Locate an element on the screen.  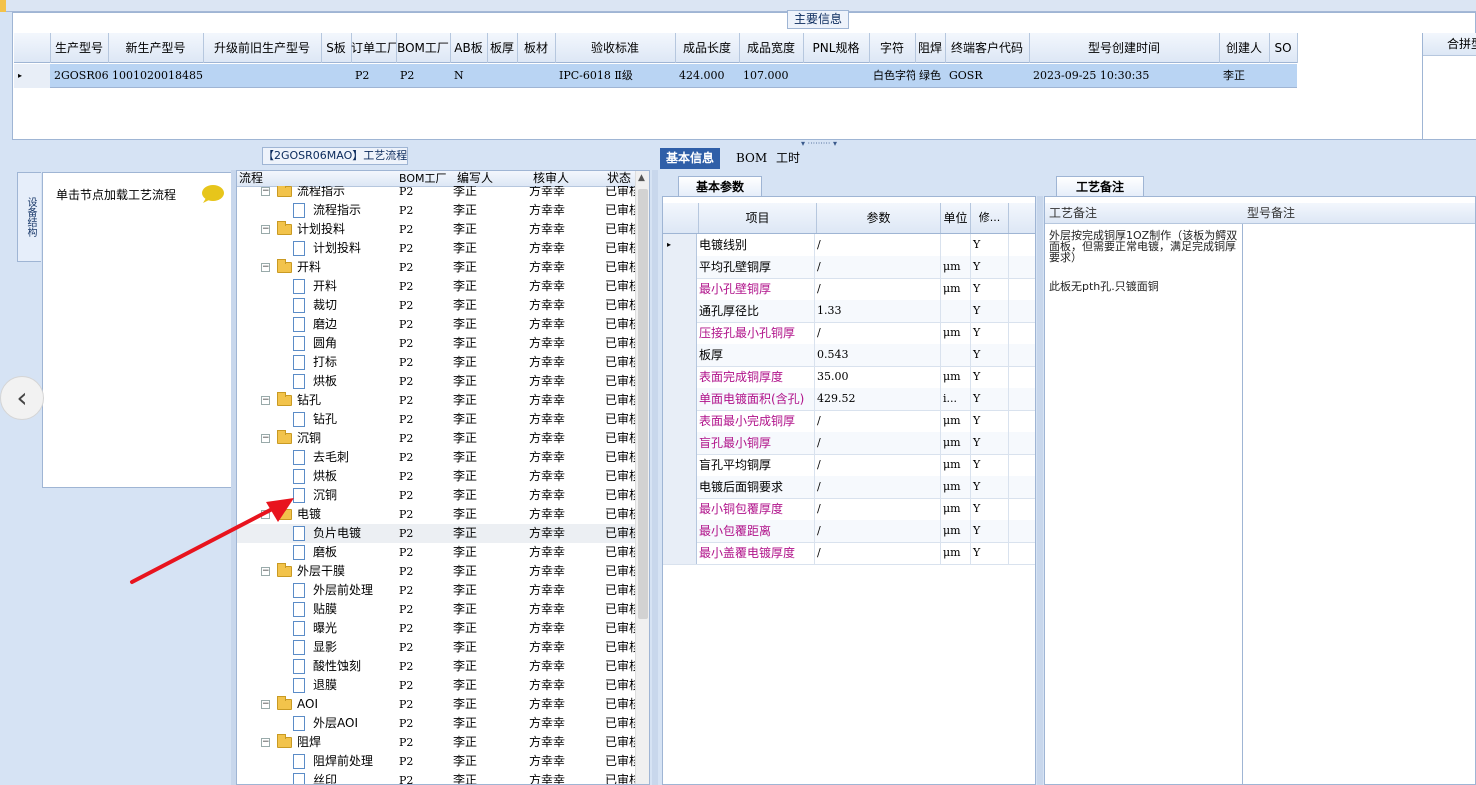
flow-row: 打标 P2 李正 方幸幸 已审核 is located at coordinates (436, 362).